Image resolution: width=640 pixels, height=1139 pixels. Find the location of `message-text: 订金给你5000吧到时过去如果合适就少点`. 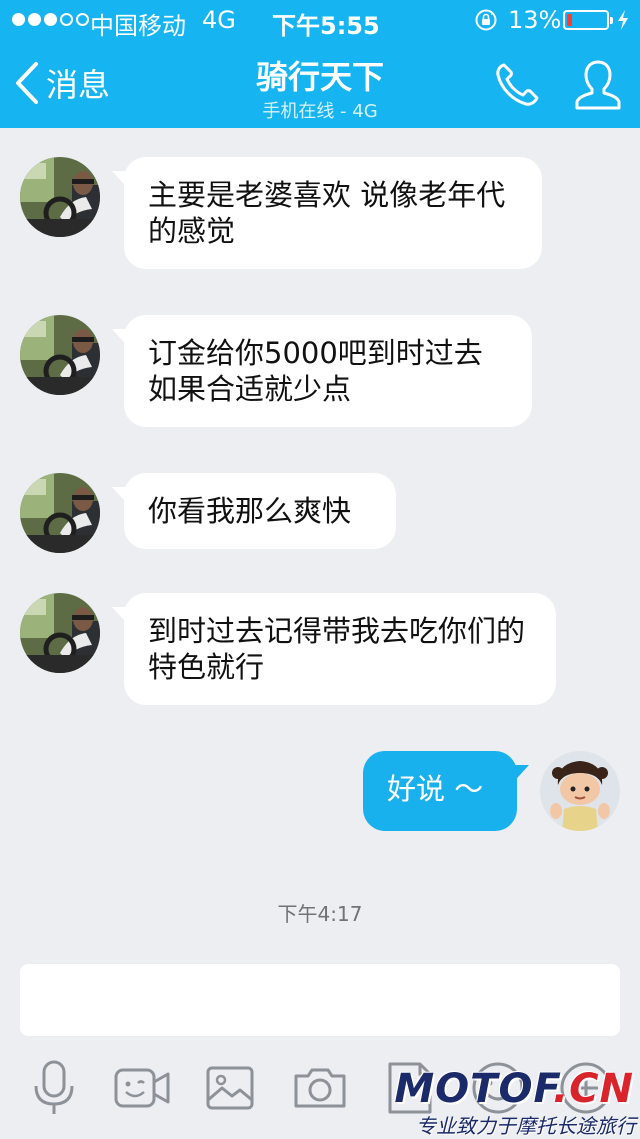

message-text: 订金给你5000吧到时过去如果合适就少点 is located at coordinates (315, 371).